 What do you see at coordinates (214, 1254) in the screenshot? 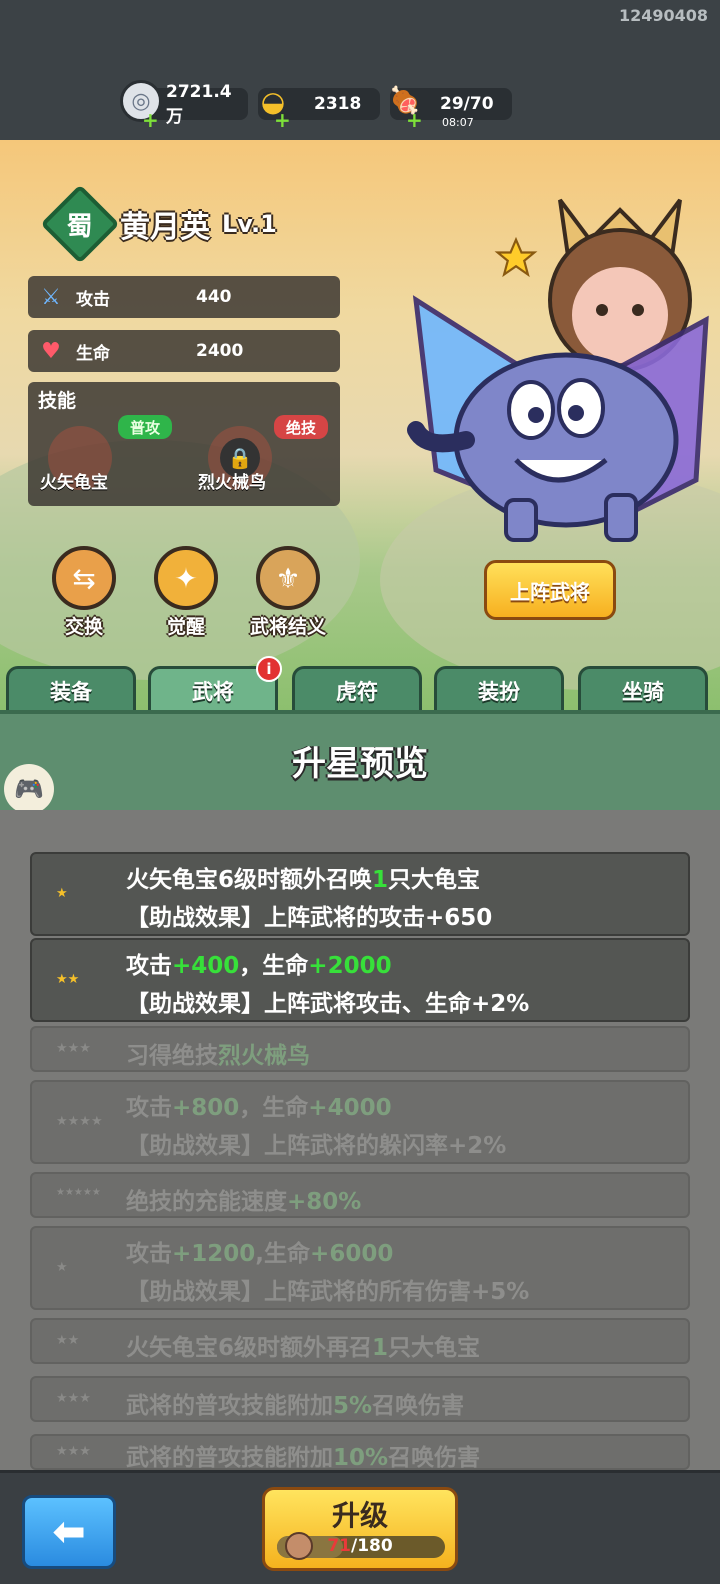
I see `row-value: +1200` at bounding box center [214, 1254].